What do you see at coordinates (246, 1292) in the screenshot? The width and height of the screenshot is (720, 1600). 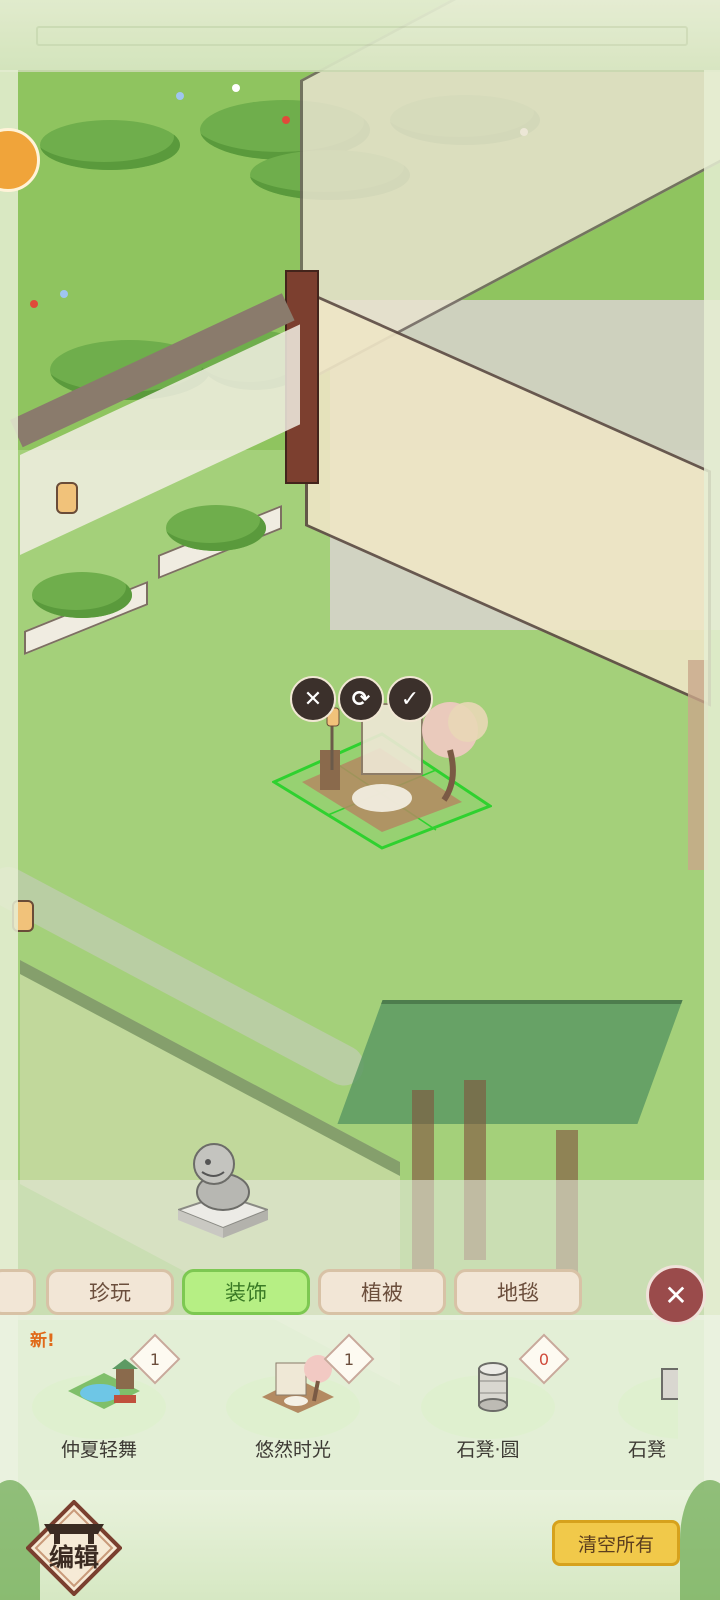 I see `tab-decorations: 装饰` at bounding box center [246, 1292].